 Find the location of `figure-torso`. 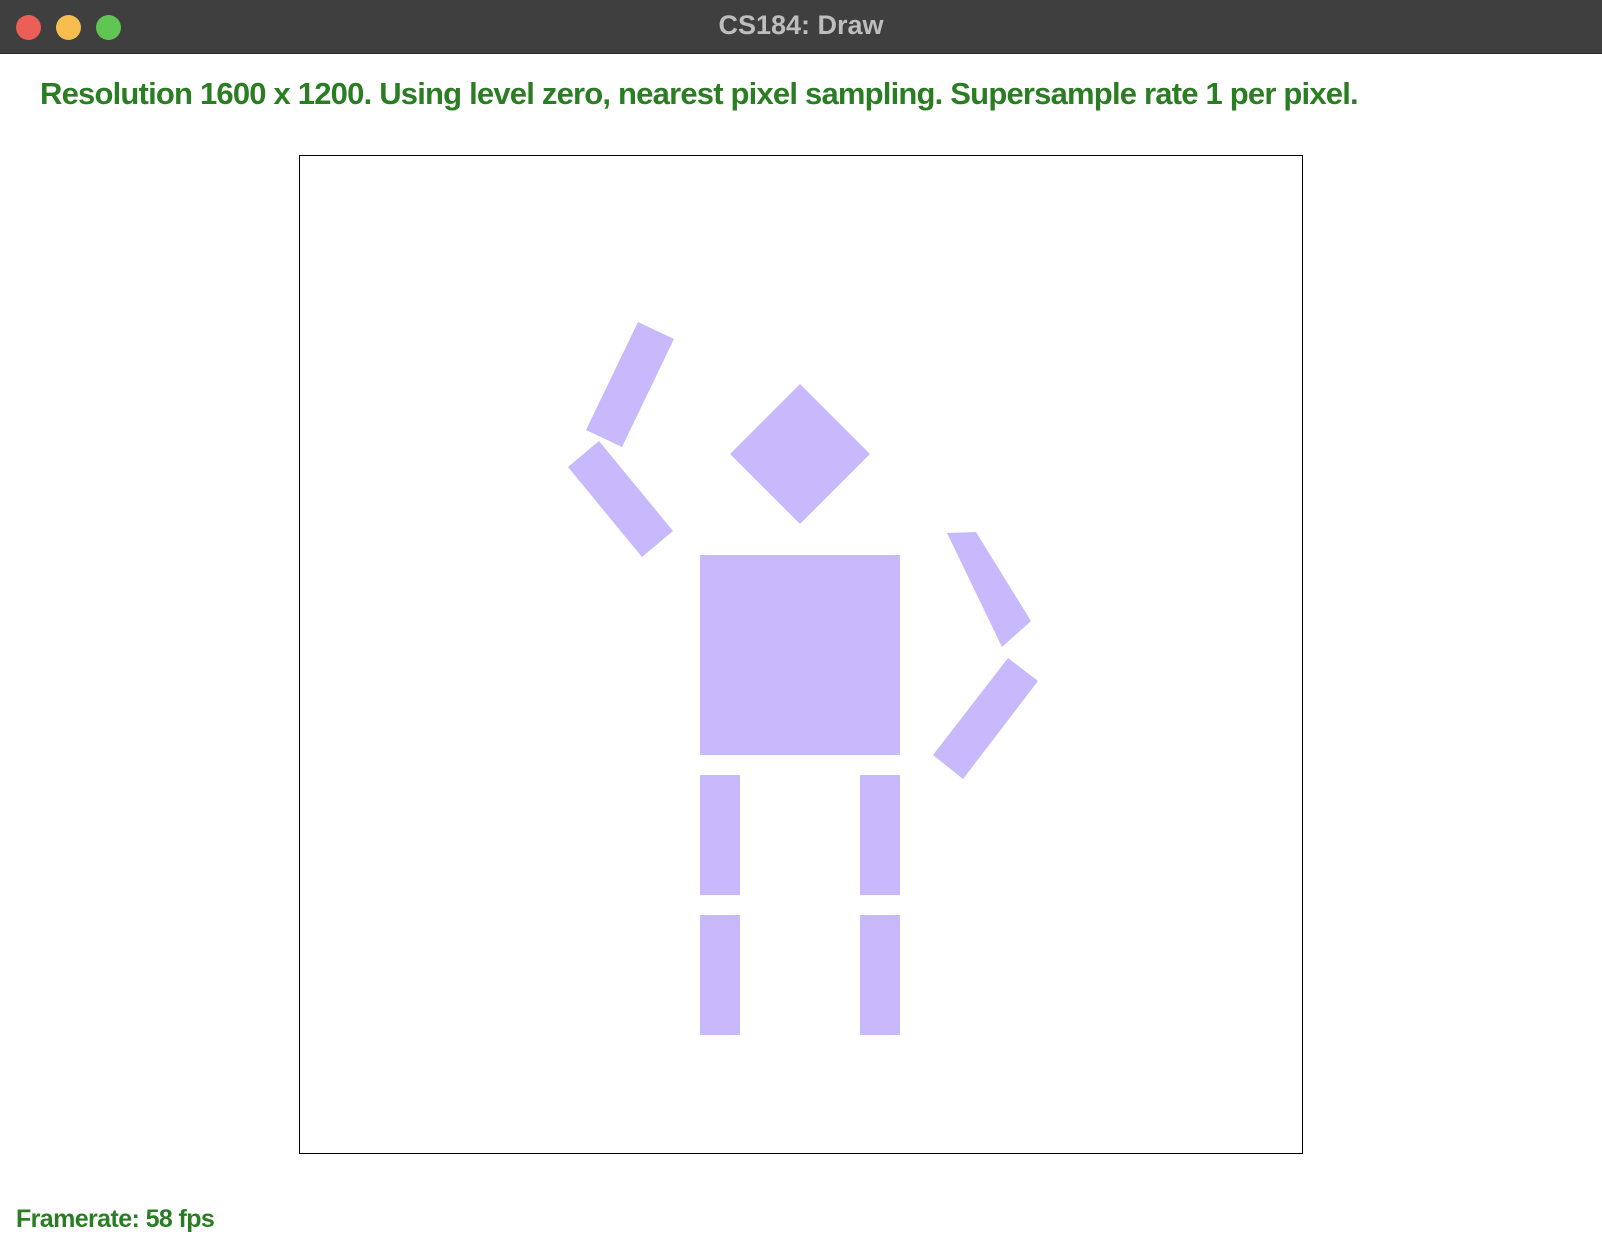

figure-torso is located at coordinates (800, 655).